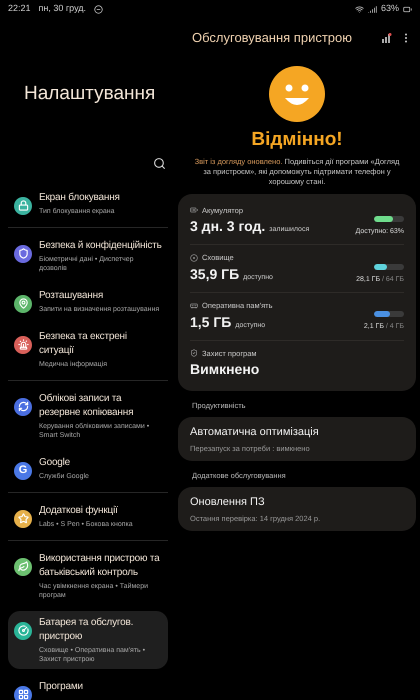 This screenshot has width=420, height=700. I want to click on signal-icon, so click(372, 9).